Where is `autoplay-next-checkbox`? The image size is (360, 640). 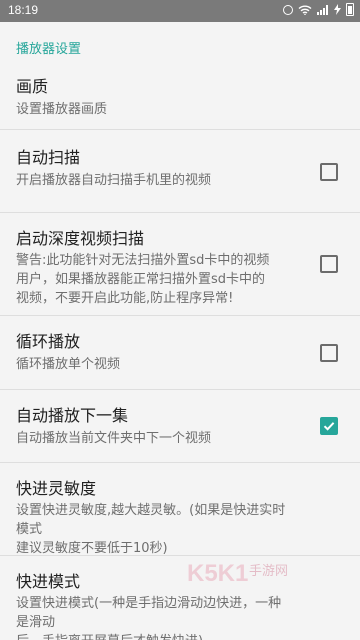
autoplay-next-checkbox is located at coordinates (329, 426).